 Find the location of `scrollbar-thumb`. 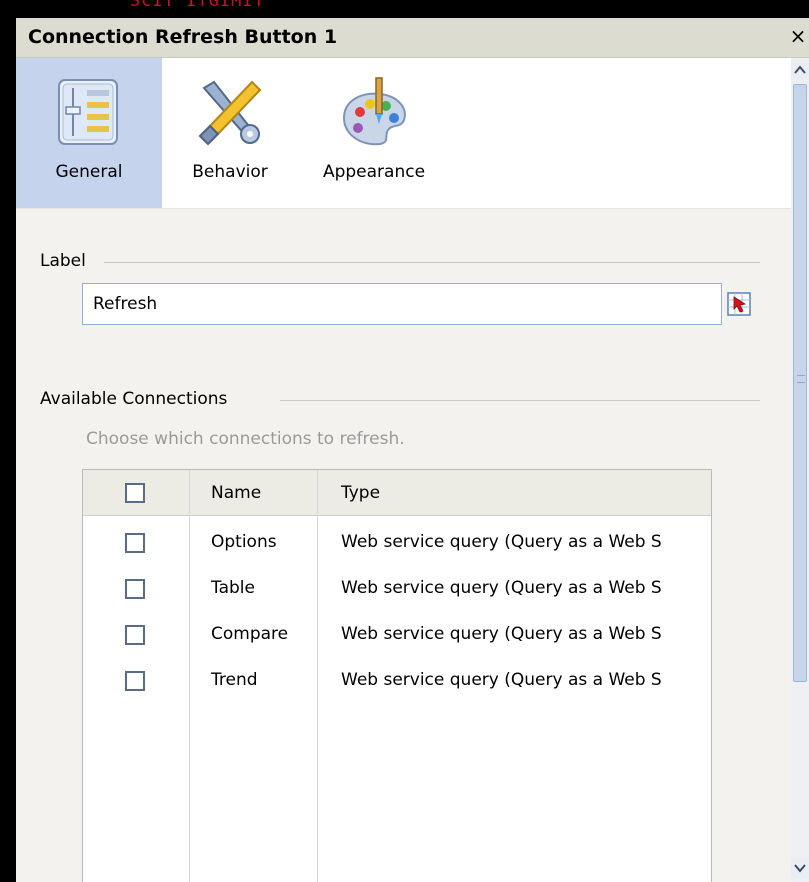

scrollbar-thumb is located at coordinates (800, 383).